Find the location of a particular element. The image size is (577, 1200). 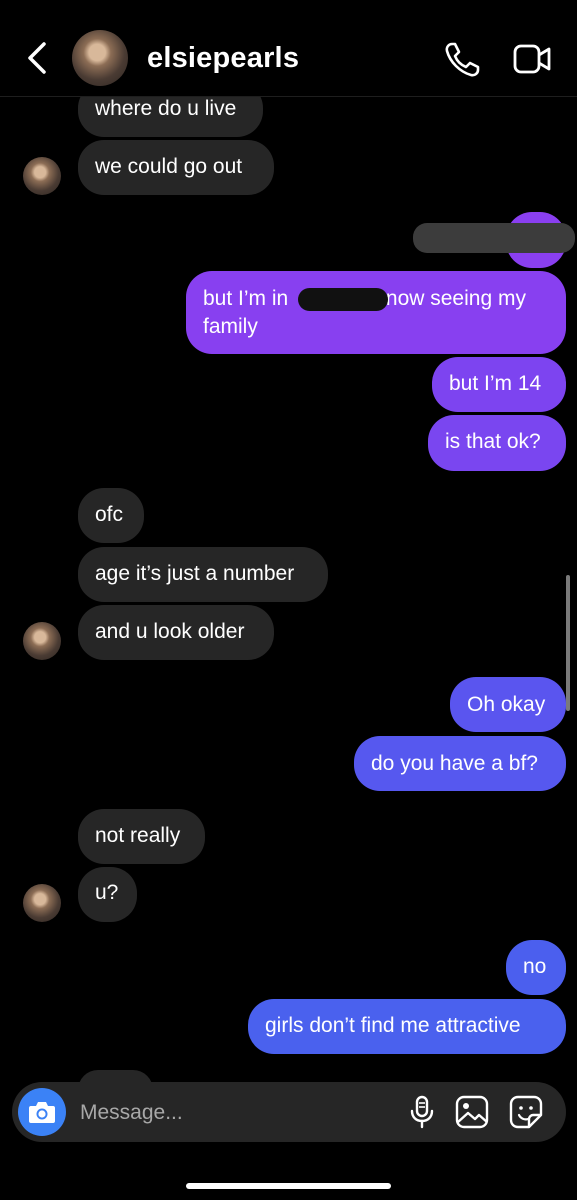

message-text: not really is located at coordinates (138, 835).